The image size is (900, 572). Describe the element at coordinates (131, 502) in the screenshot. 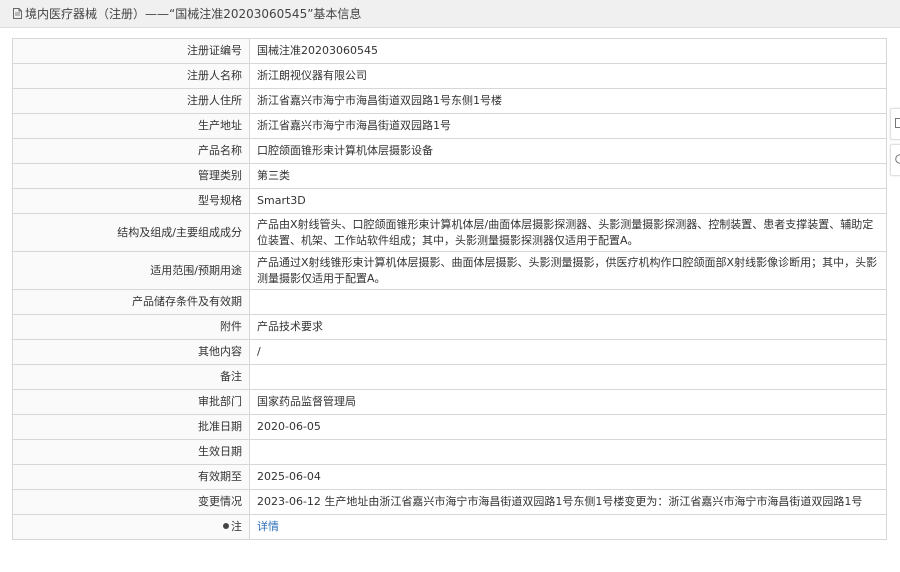

I see `row-label: 变更情况` at that location.